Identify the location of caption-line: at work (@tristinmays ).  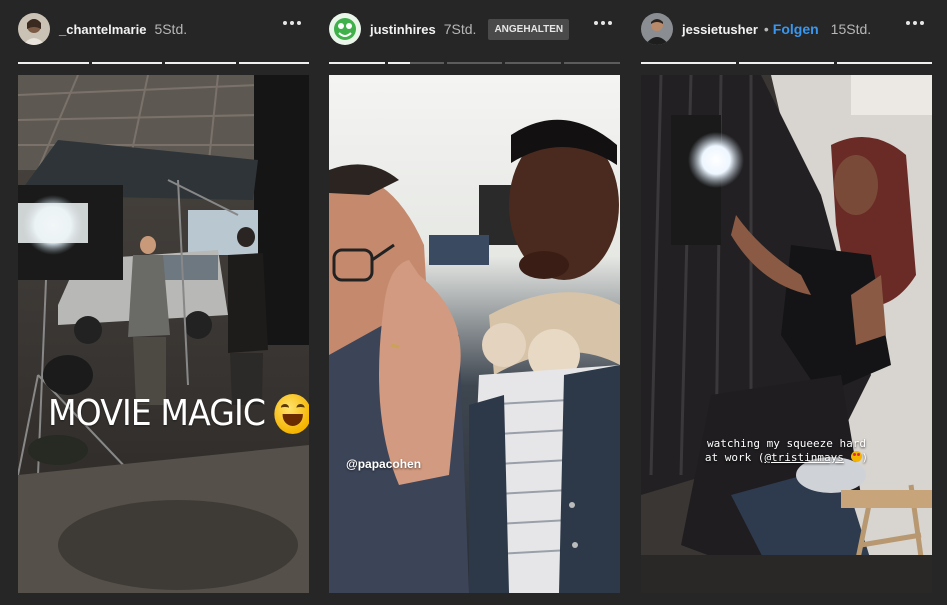
(786, 458).